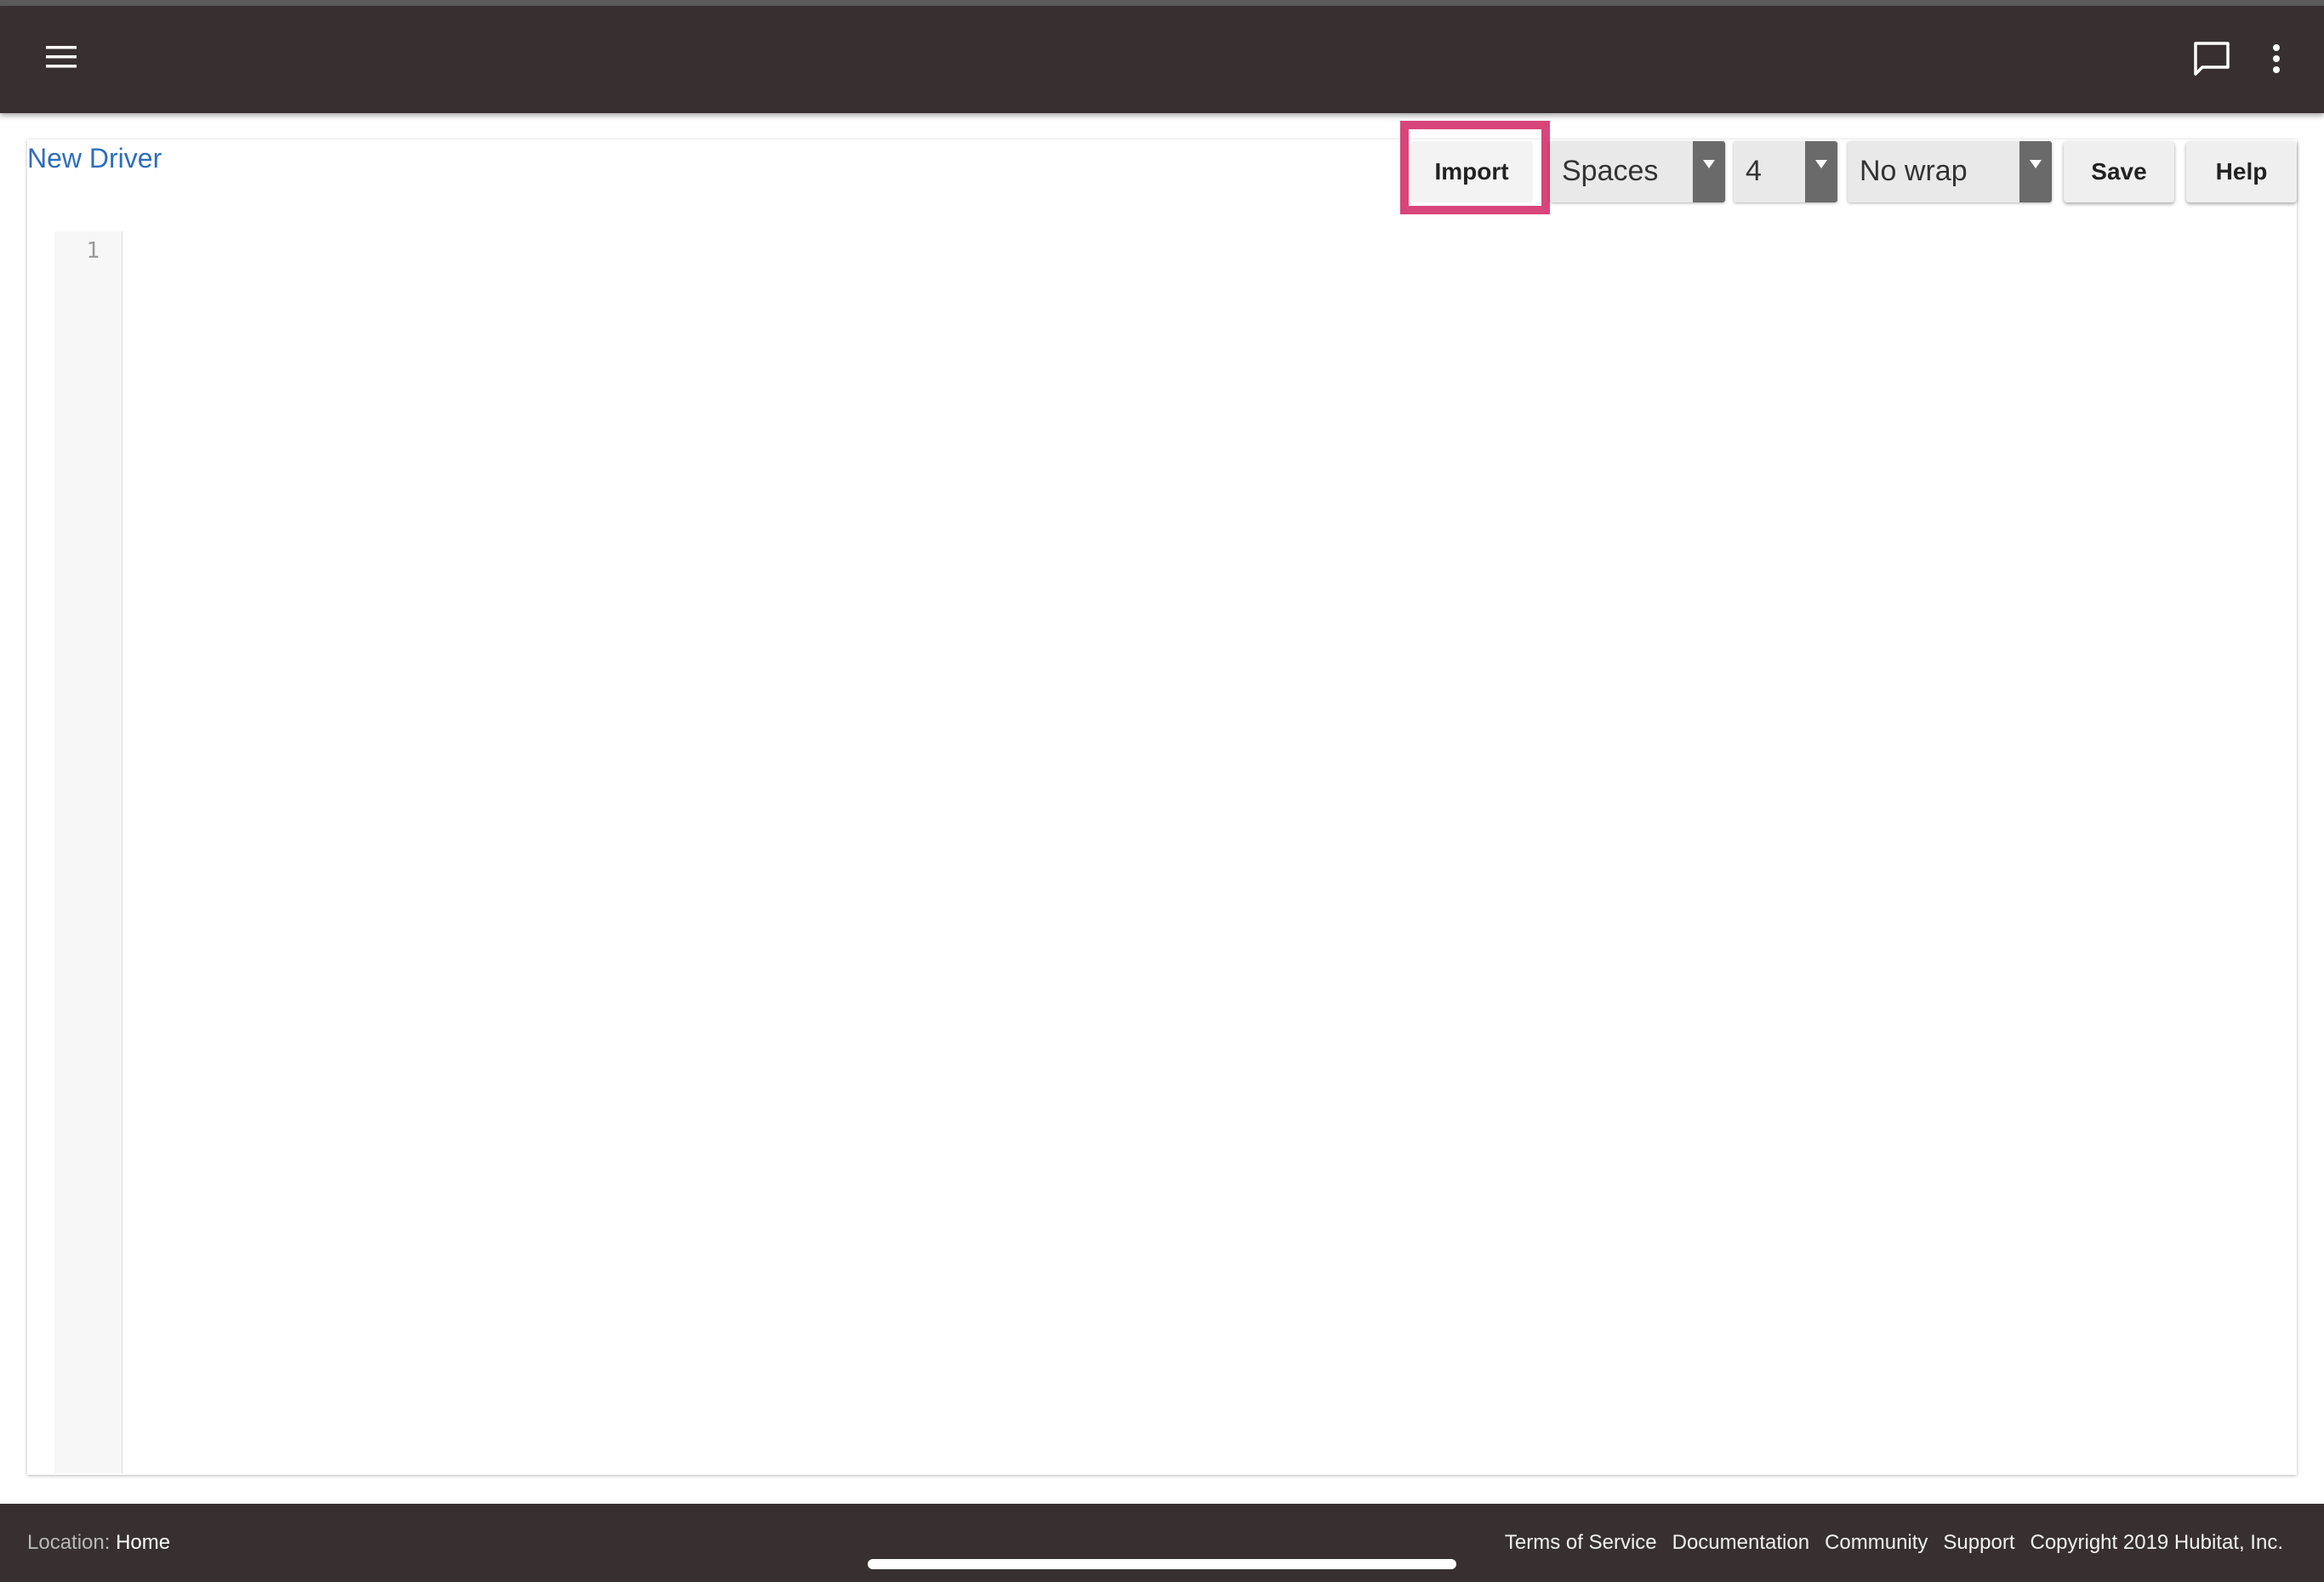 This screenshot has width=2324, height=1582. Describe the element at coordinates (1611, 171) in the screenshot. I see `indent-type-value: Spaces` at that location.